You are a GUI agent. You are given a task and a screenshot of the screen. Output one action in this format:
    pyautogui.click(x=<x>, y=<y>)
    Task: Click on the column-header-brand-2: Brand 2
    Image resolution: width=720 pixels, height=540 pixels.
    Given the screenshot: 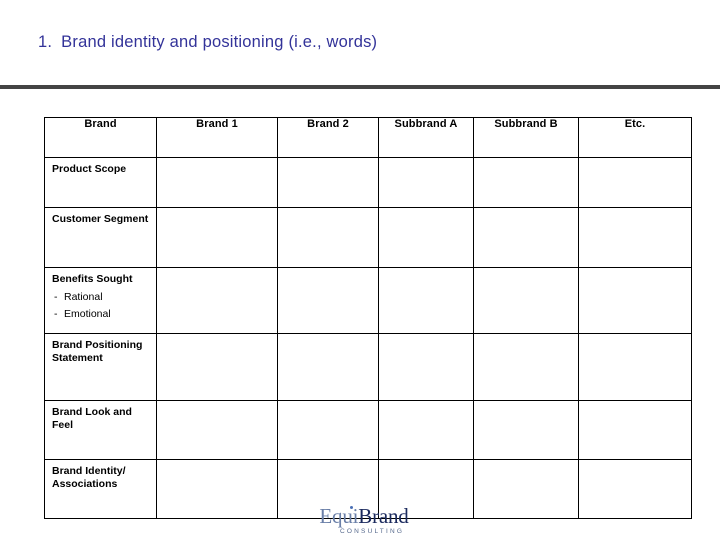 What is the action you would take?
    pyautogui.click(x=328, y=137)
    